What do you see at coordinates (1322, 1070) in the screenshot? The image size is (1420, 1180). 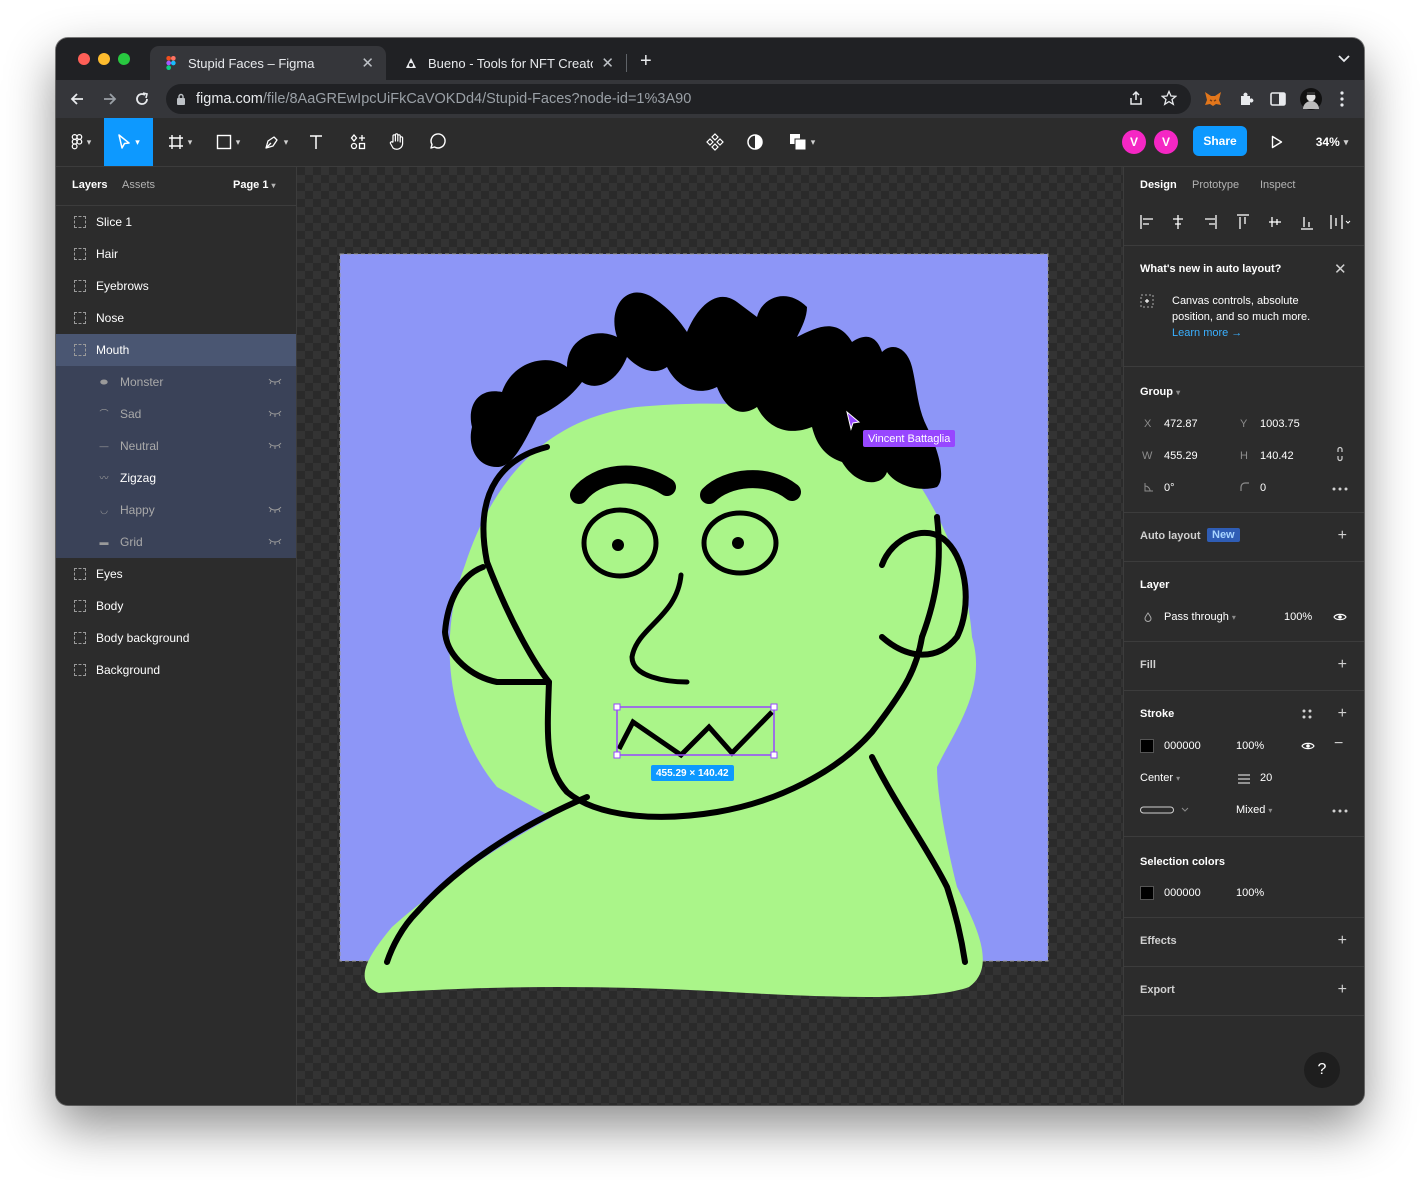 I see `help-button: ?` at bounding box center [1322, 1070].